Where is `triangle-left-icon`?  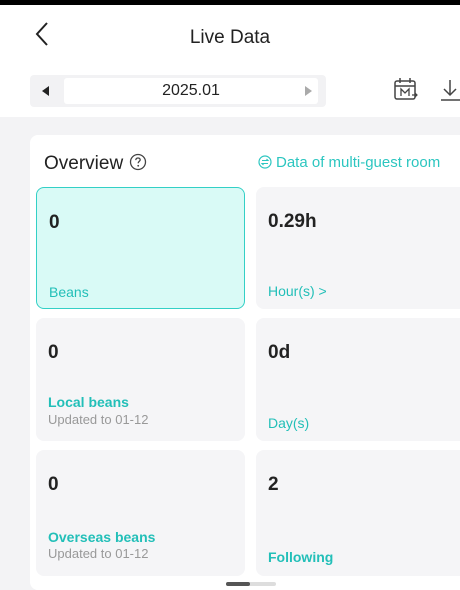
triangle-left-icon is located at coordinates (45, 91).